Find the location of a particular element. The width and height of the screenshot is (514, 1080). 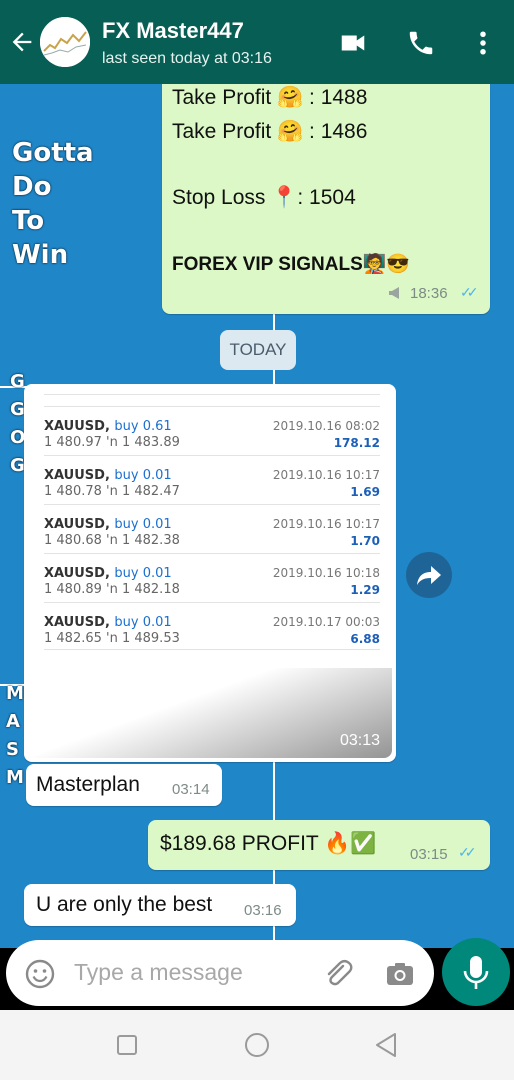

date-divider: TODAY is located at coordinates (258, 350).